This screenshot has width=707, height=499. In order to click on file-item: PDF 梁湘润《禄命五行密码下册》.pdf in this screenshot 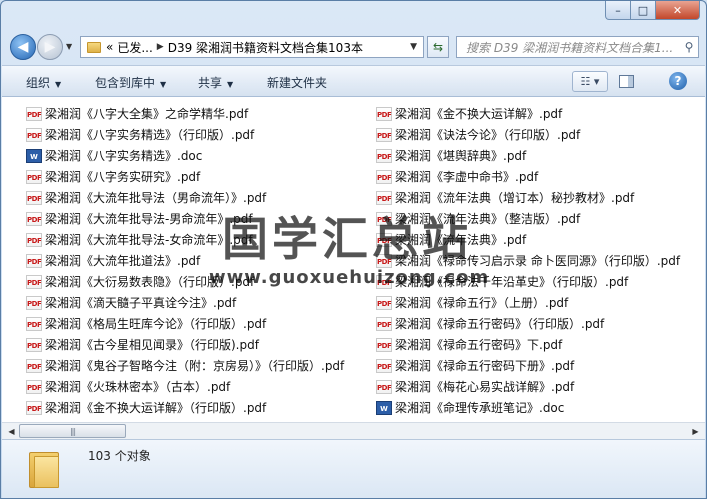, I will do `click(528, 365)`.